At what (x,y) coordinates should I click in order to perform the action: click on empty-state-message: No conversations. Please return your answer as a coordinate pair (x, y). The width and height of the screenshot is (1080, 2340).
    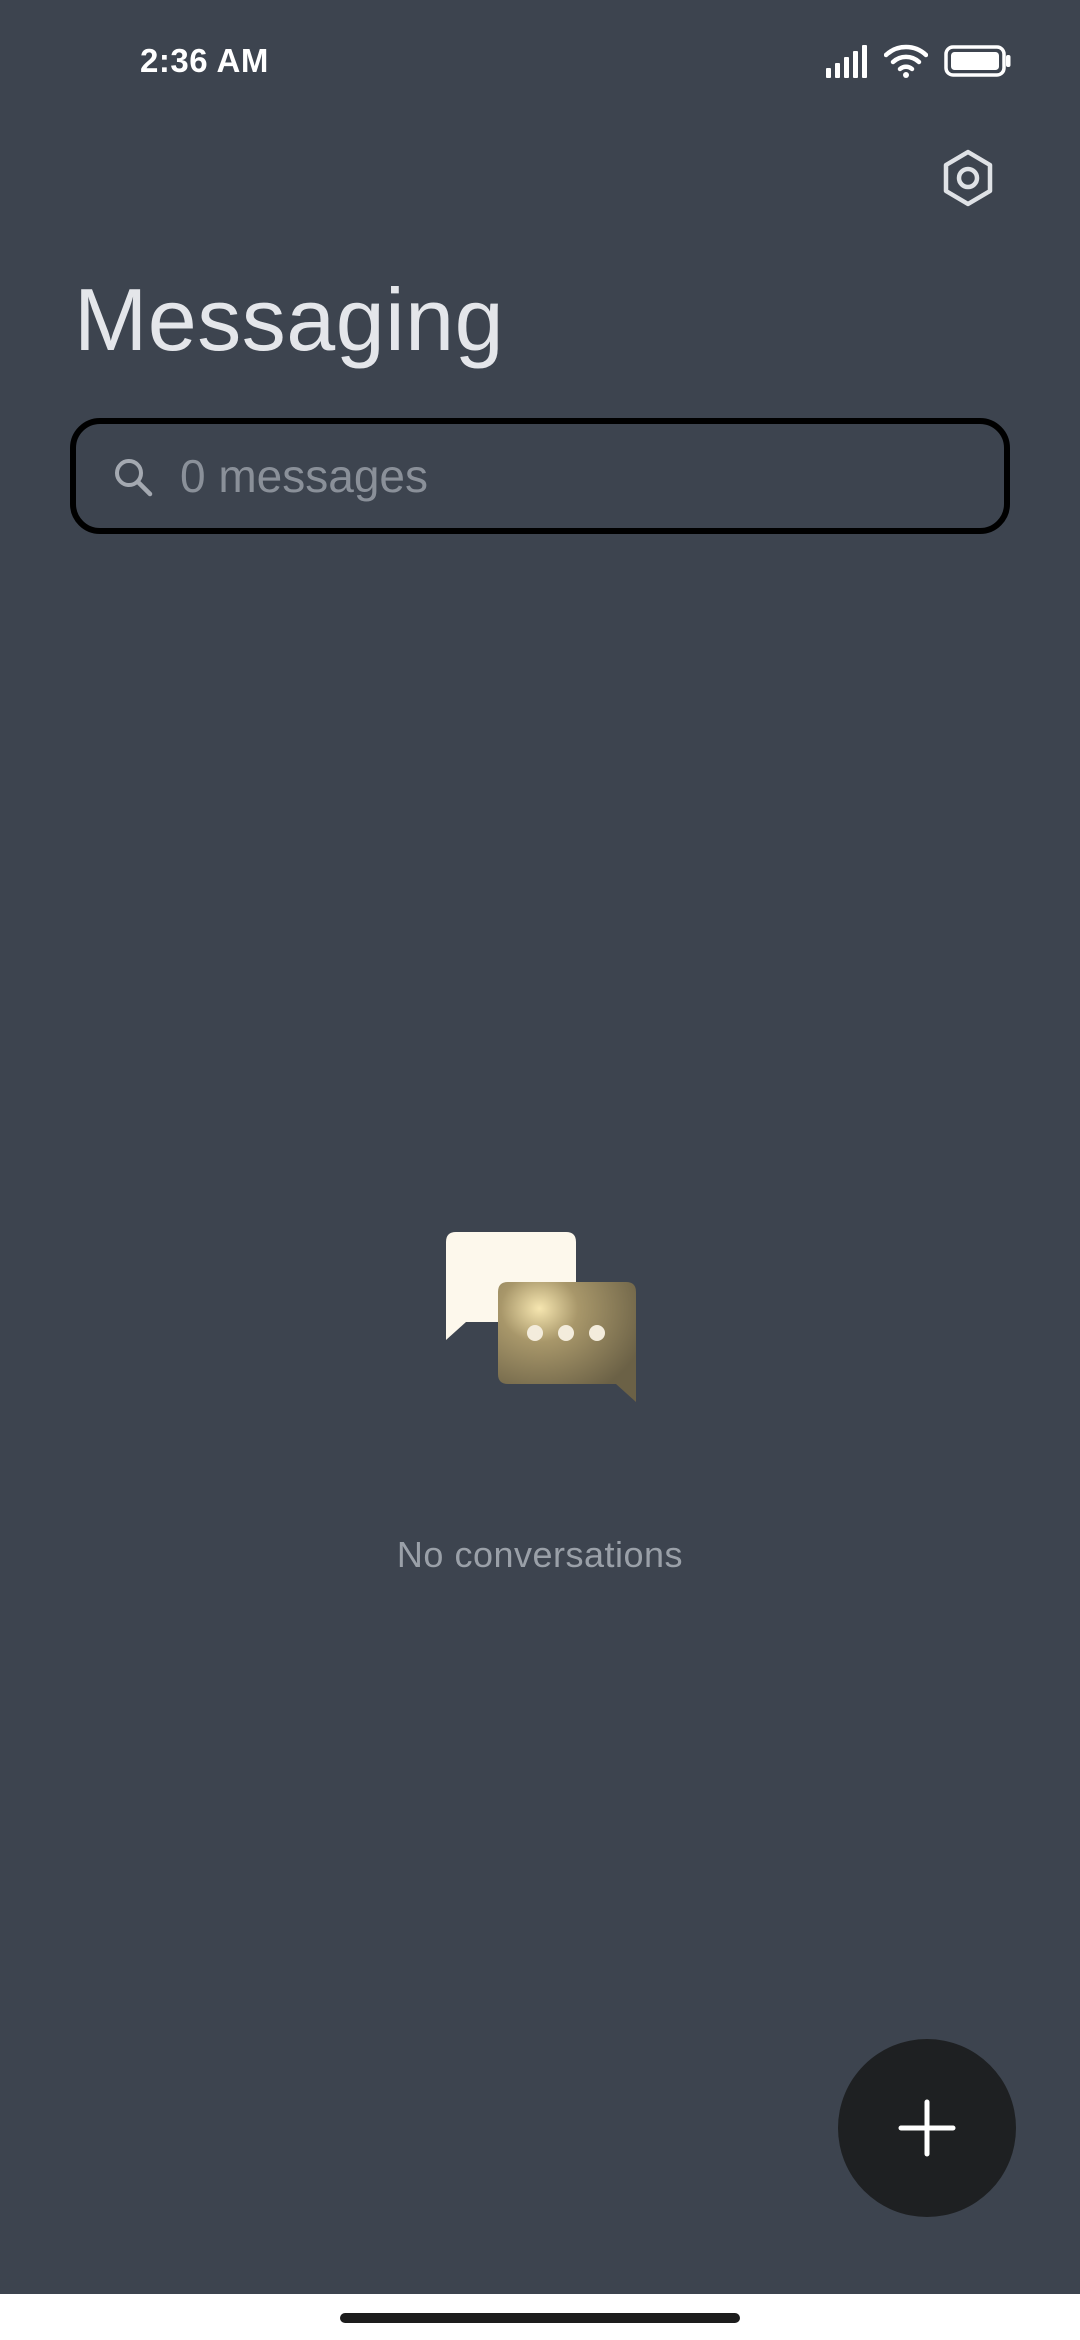
    Looking at the image, I should click on (540, 1554).